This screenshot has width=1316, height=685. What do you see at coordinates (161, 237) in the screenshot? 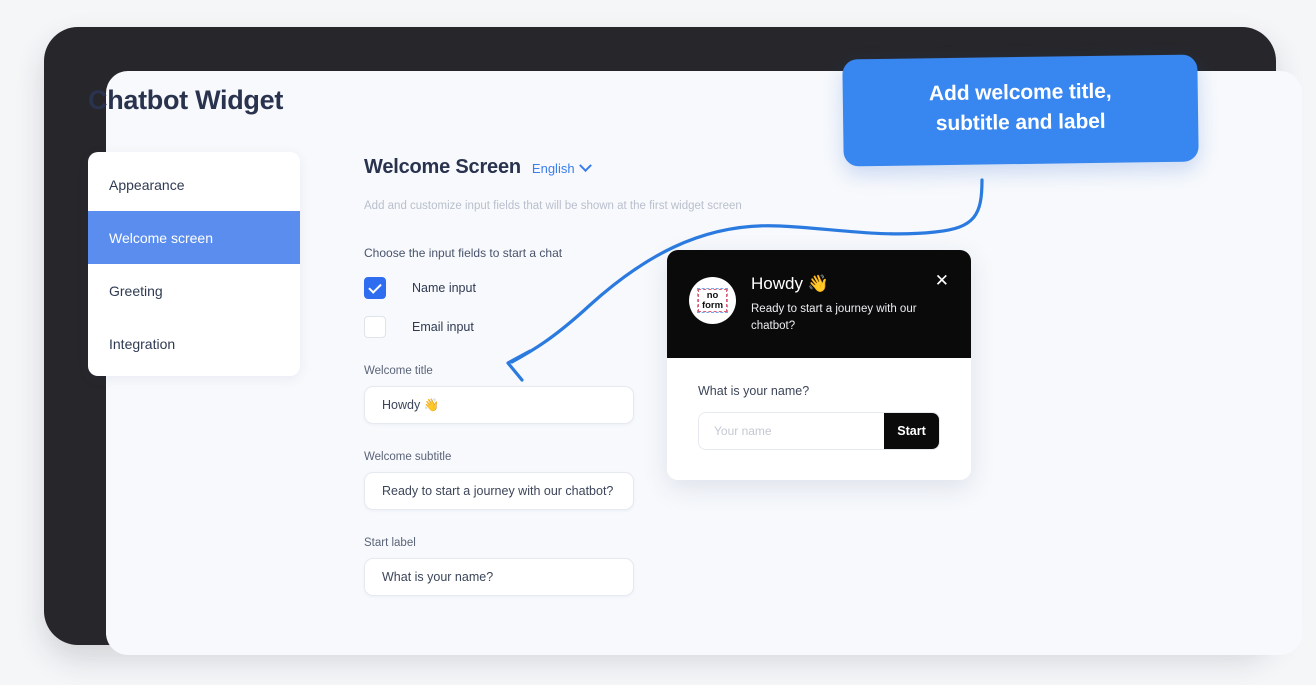
I see `sidebar-item-label: Welcome screen` at bounding box center [161, 237].